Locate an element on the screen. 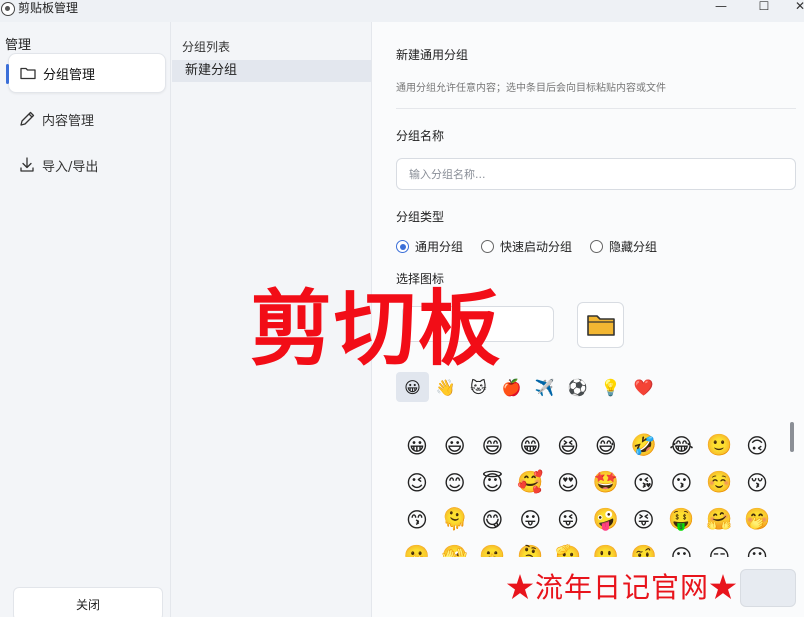 This screenshot has height=617, width=804. radio-label: 通用分组 is located at coordinates (439, 247).